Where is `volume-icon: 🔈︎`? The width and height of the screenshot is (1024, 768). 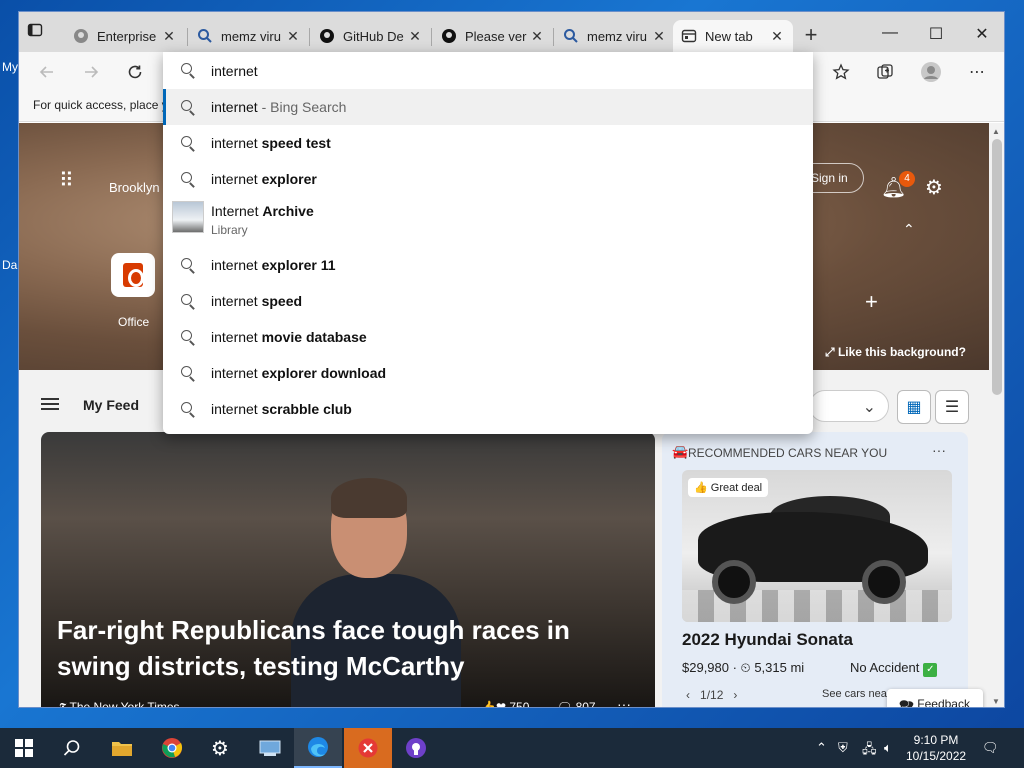 volume-icon: 🔈︎ is located at coordinates (888, 748).